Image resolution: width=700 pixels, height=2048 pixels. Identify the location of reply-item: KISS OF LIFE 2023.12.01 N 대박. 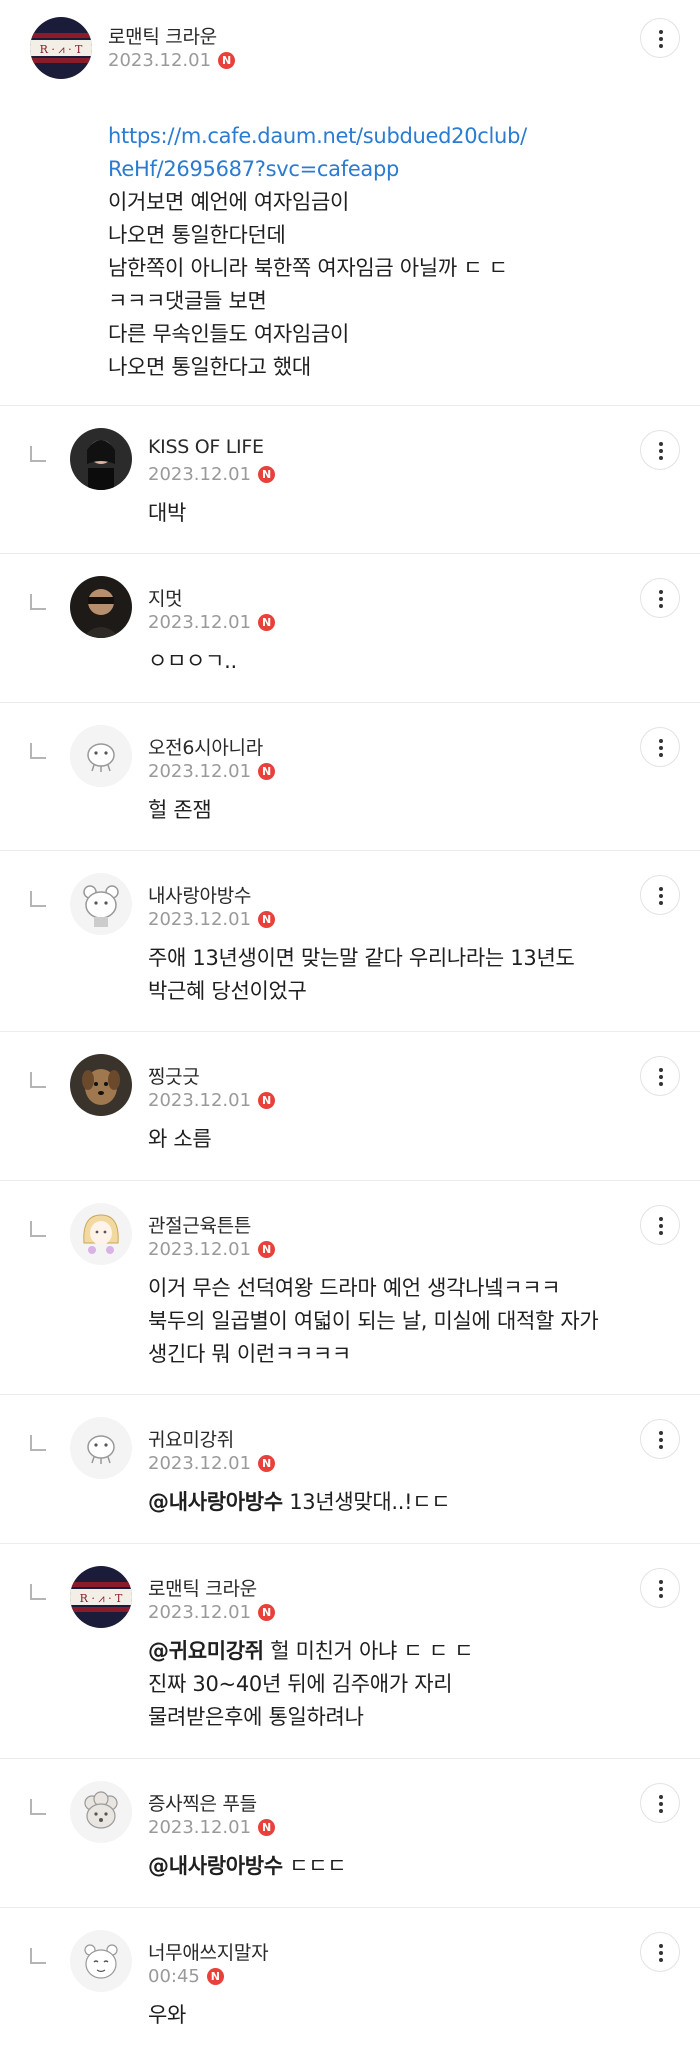
(350, 480).